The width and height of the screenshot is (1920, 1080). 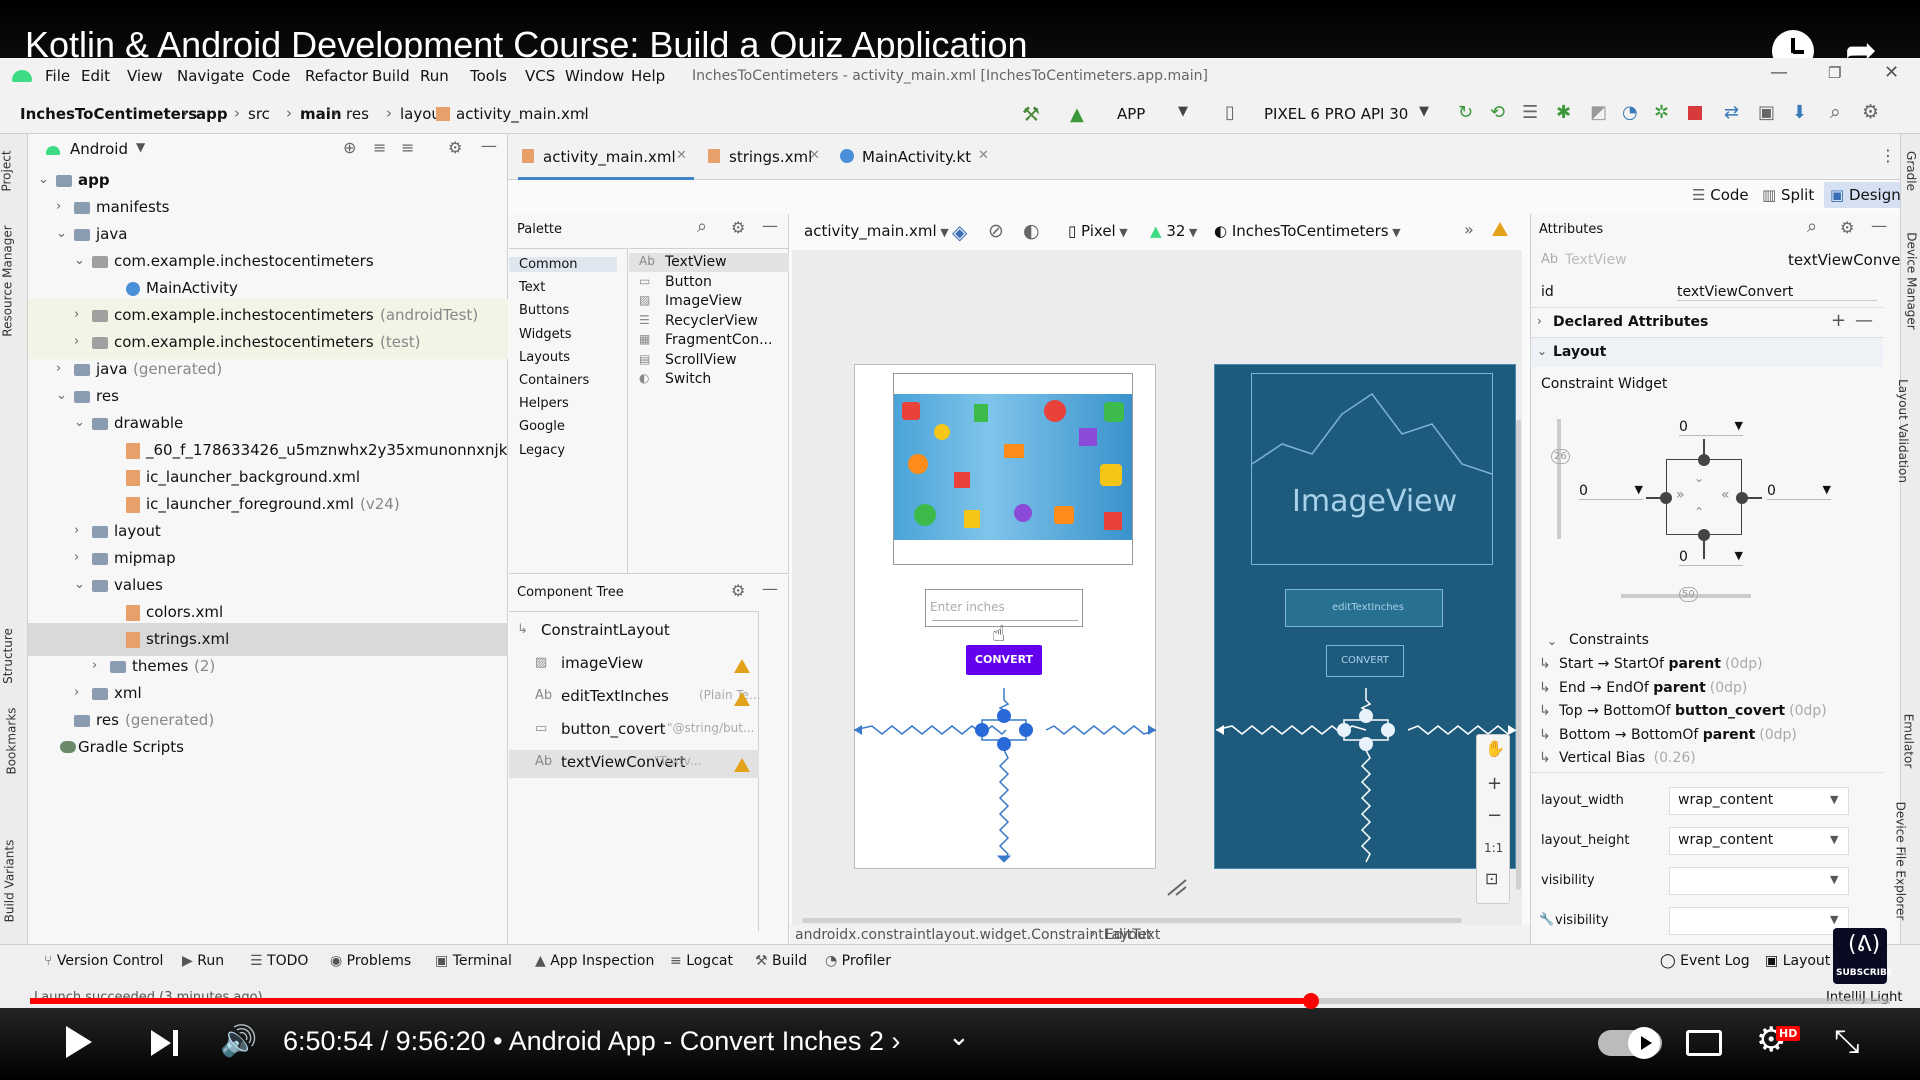 What do you see at coordinates (336, 76) in the screenshot?
I see `menu-item-refactor: Refactor` at bounding box center [336, 76].